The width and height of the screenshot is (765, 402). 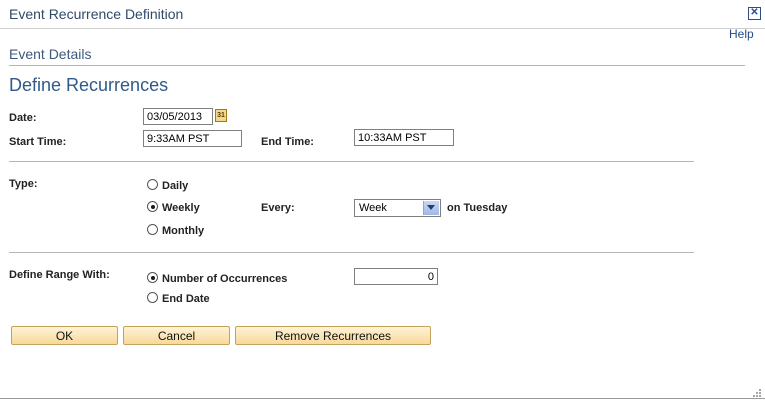 What do you see at coordinates (757, 393) in the screenshot?
I see `resize-grip-icon` at bounding box center [757, 393].